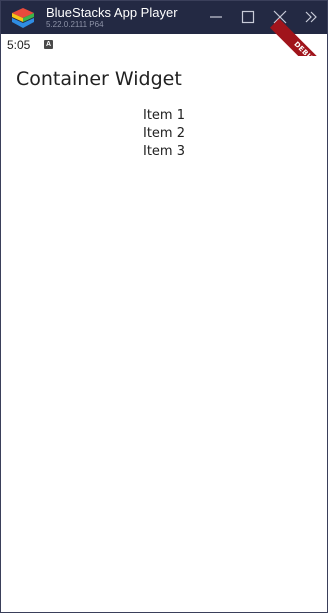  What do you see at coordinates (164, 115) in the screenshot?
I see `list-item: Item 1` at bounding box center [164, 115].